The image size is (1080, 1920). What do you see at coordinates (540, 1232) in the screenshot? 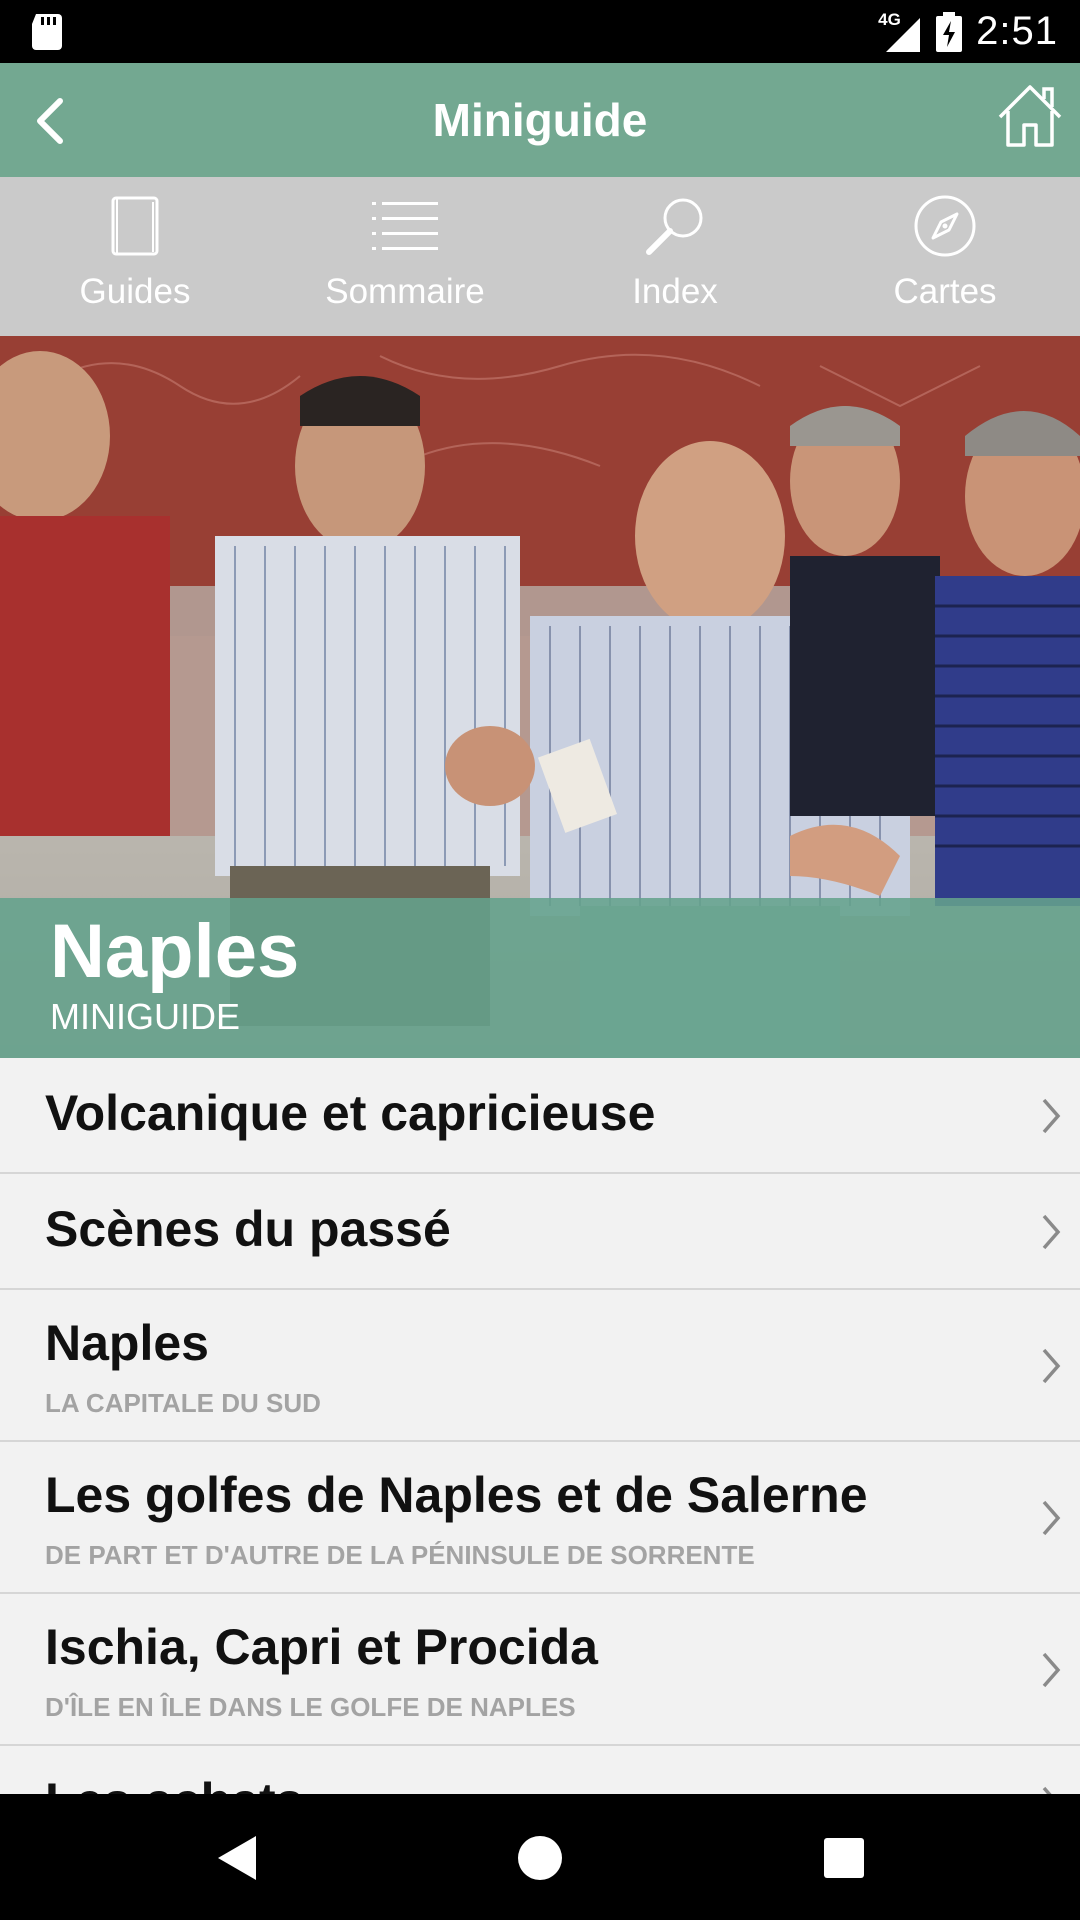
I see `list-item: Scènes du passé` at bounding box center [540, 1232].